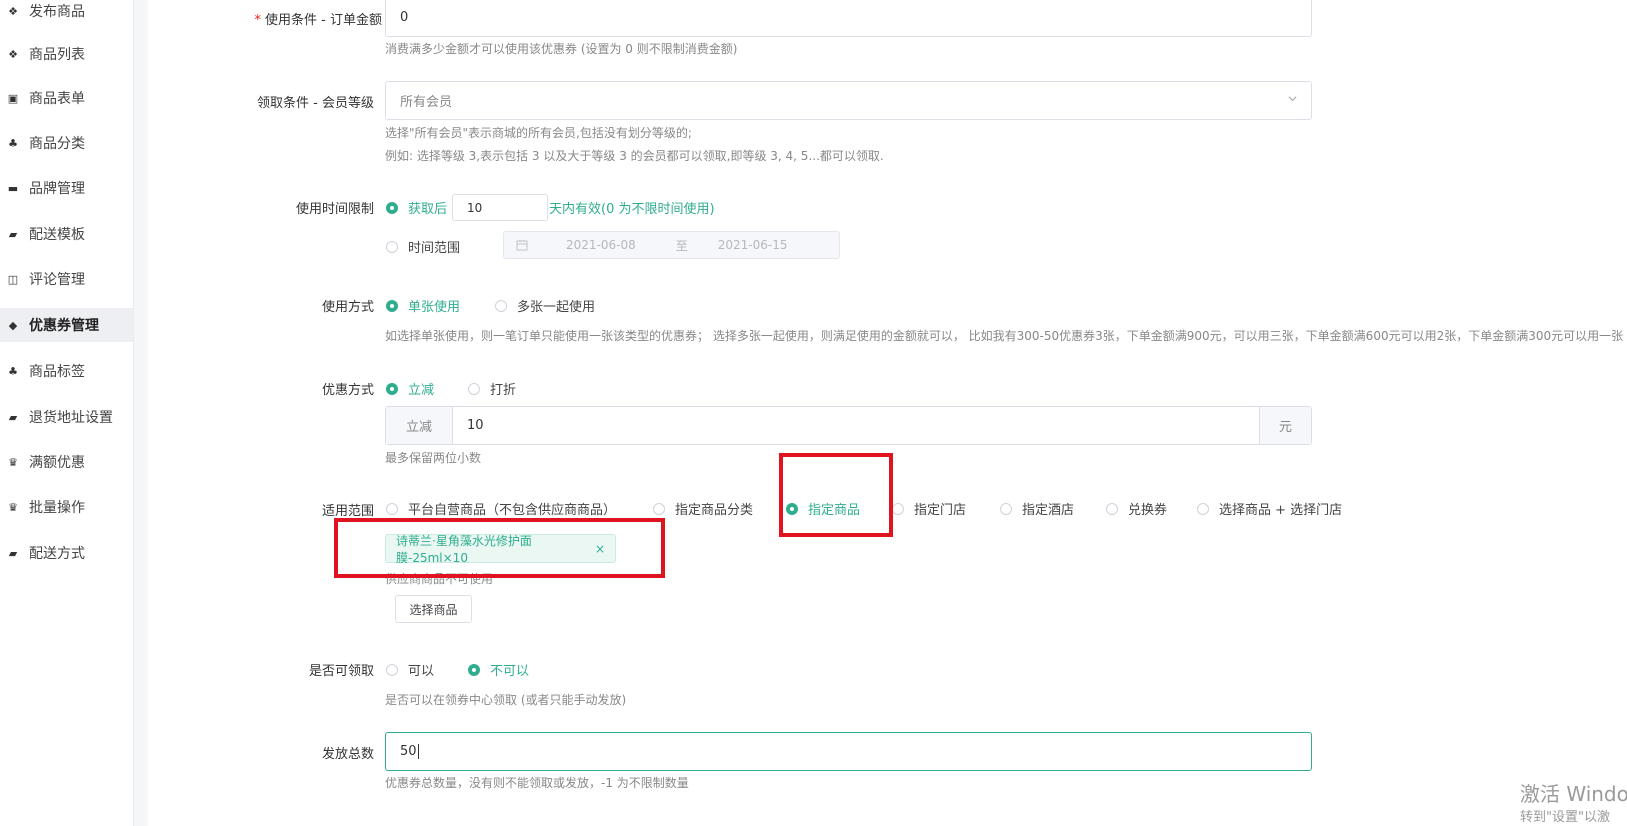 The image size is (1627, 826). I want to click on sidebar-item-label: 商品分类, so click(57, 144).